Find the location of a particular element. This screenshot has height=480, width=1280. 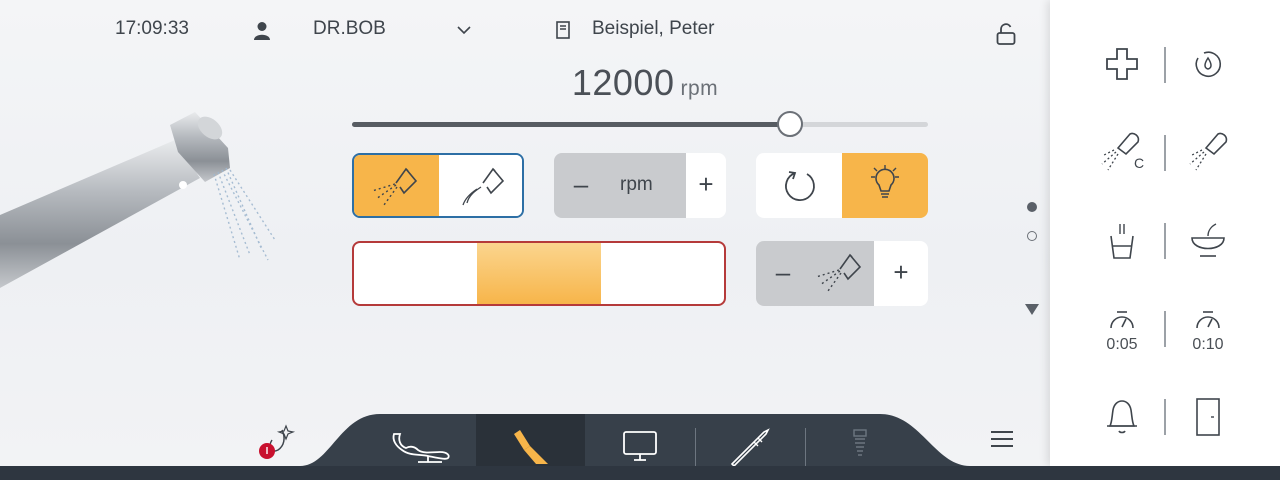

page-dot is located at coordinates (1032, 236).